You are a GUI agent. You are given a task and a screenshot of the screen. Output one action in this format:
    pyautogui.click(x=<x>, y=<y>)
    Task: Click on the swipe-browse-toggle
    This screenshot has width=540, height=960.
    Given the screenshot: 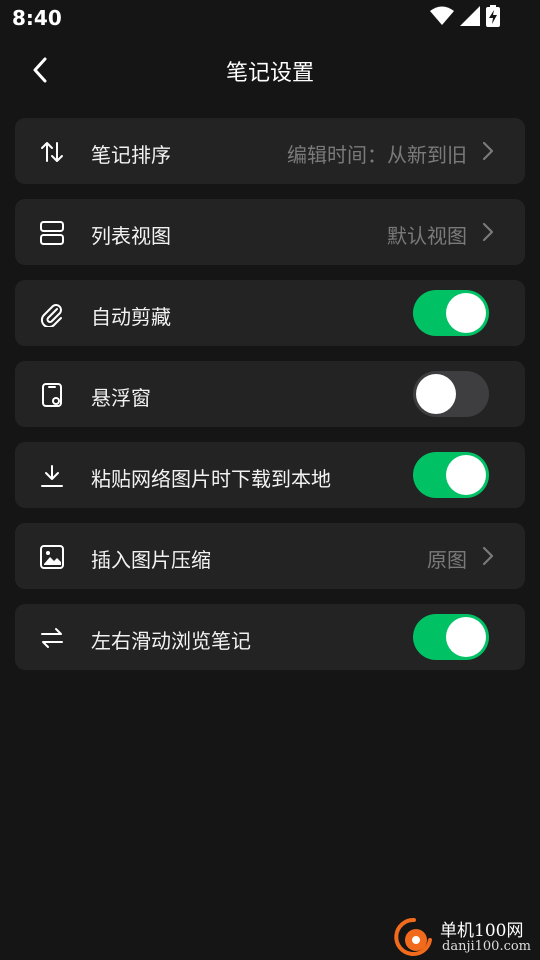 What is the action you would take?
    pyautogui.click(x=451, y=637)
    